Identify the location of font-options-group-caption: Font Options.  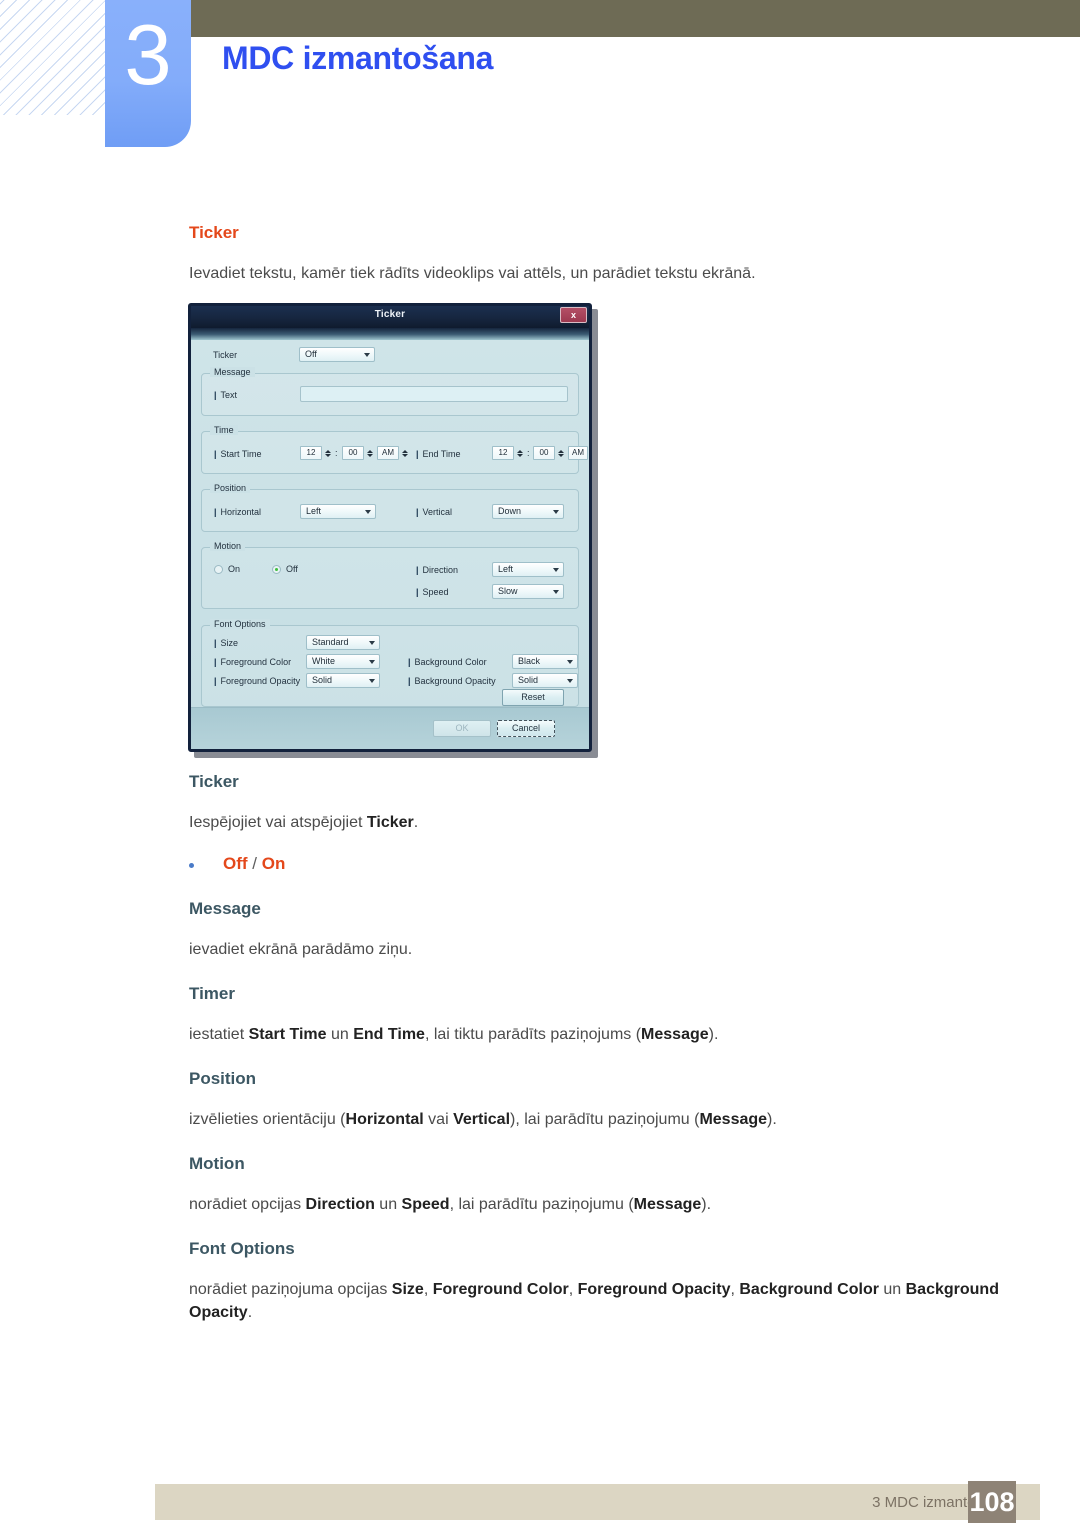
(240, 624).